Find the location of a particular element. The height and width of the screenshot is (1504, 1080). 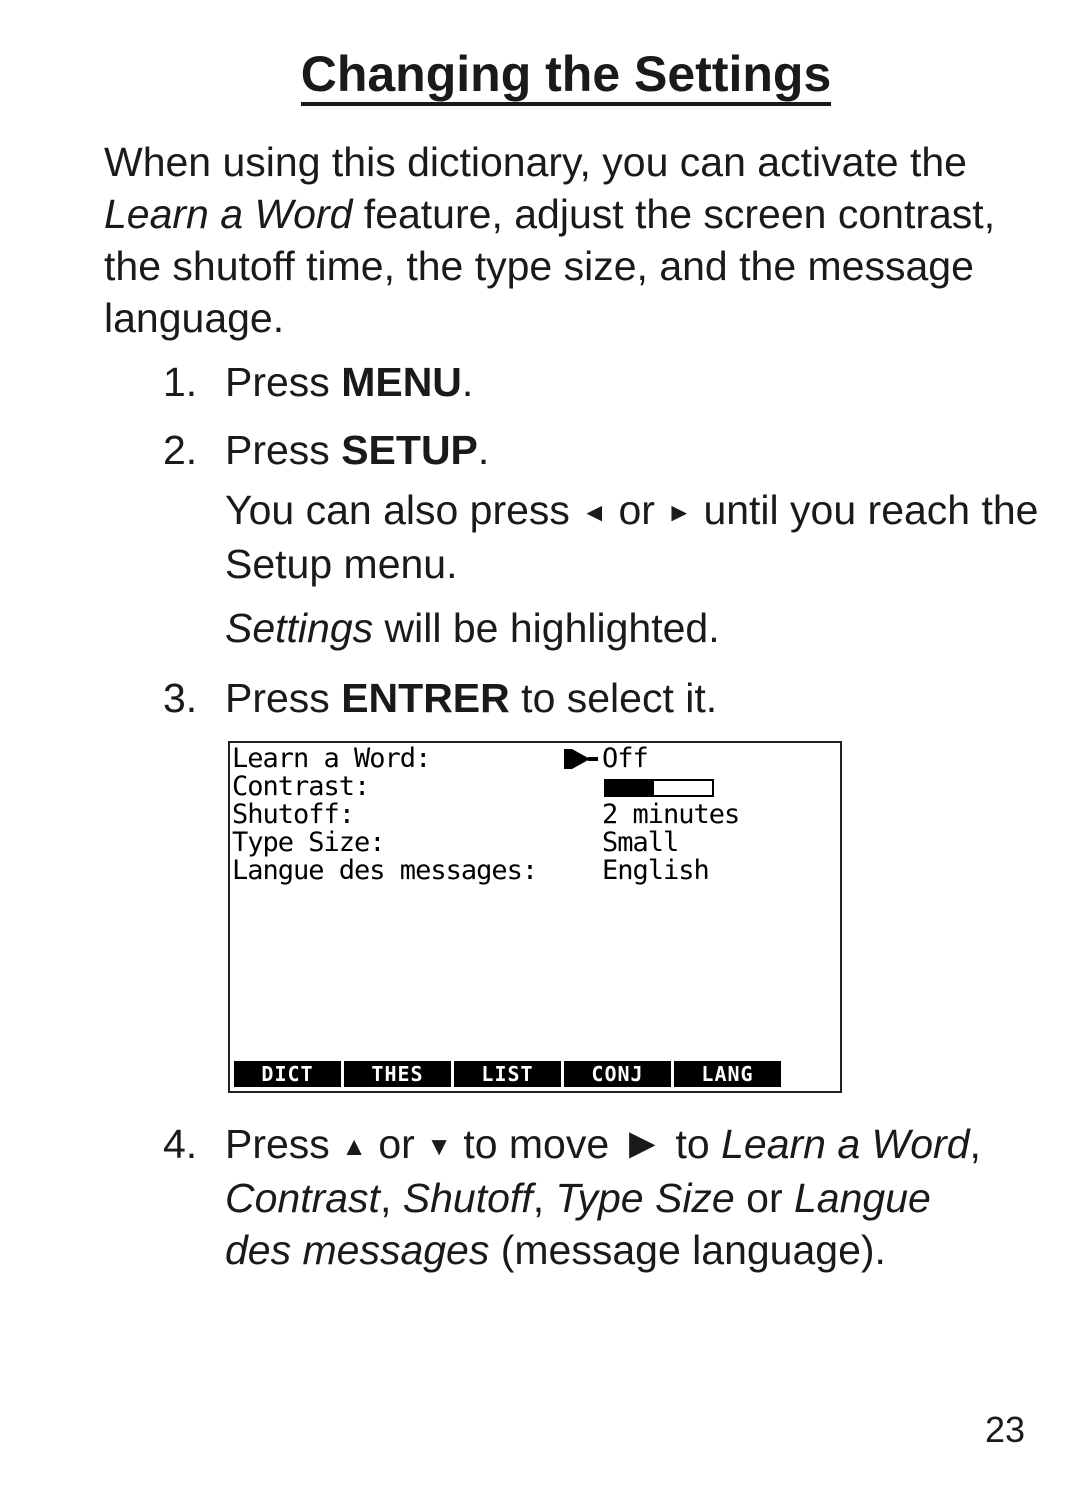

note-text: You can also press is located at coordinates (403, 510).